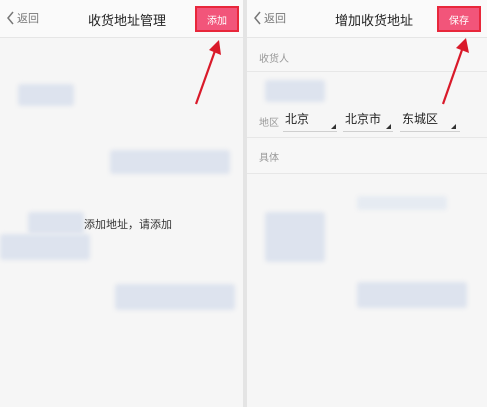  I want to click on province-value: 北京, so click(297, 119).